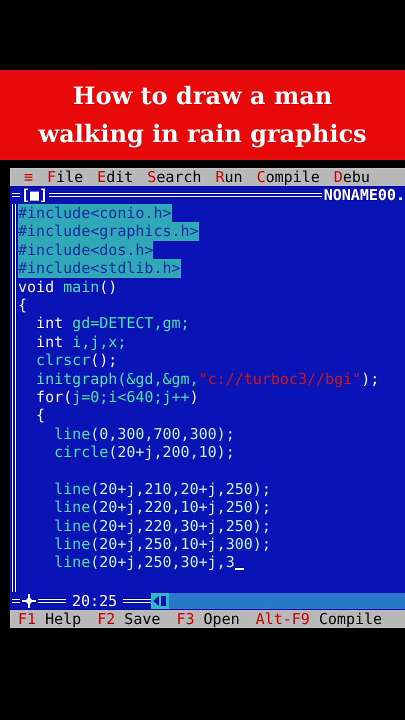 The height and width of the screenshot is (720, 405). Describe the element at coordinates (288, 177) in the screenshot. I see `menu-item: Compile` at that location.